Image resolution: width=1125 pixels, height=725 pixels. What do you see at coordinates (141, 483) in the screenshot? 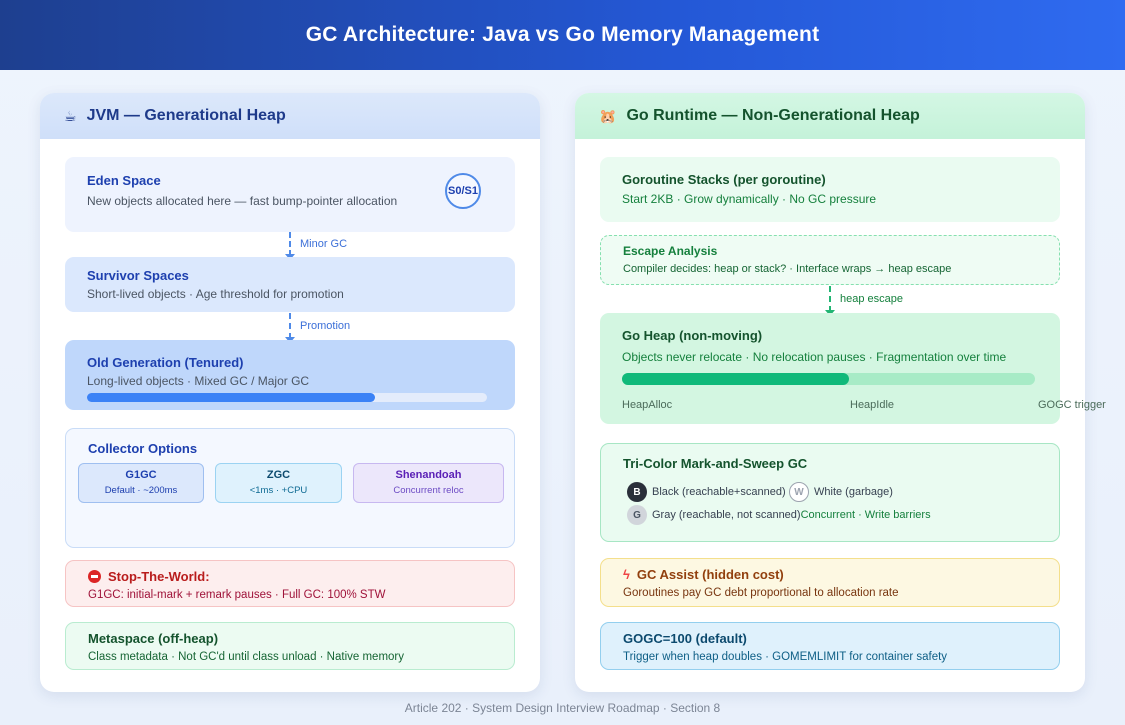
I see `collector-chip-g1gc: G1GC Default · ~200ms` at bounding box center [141, 483].